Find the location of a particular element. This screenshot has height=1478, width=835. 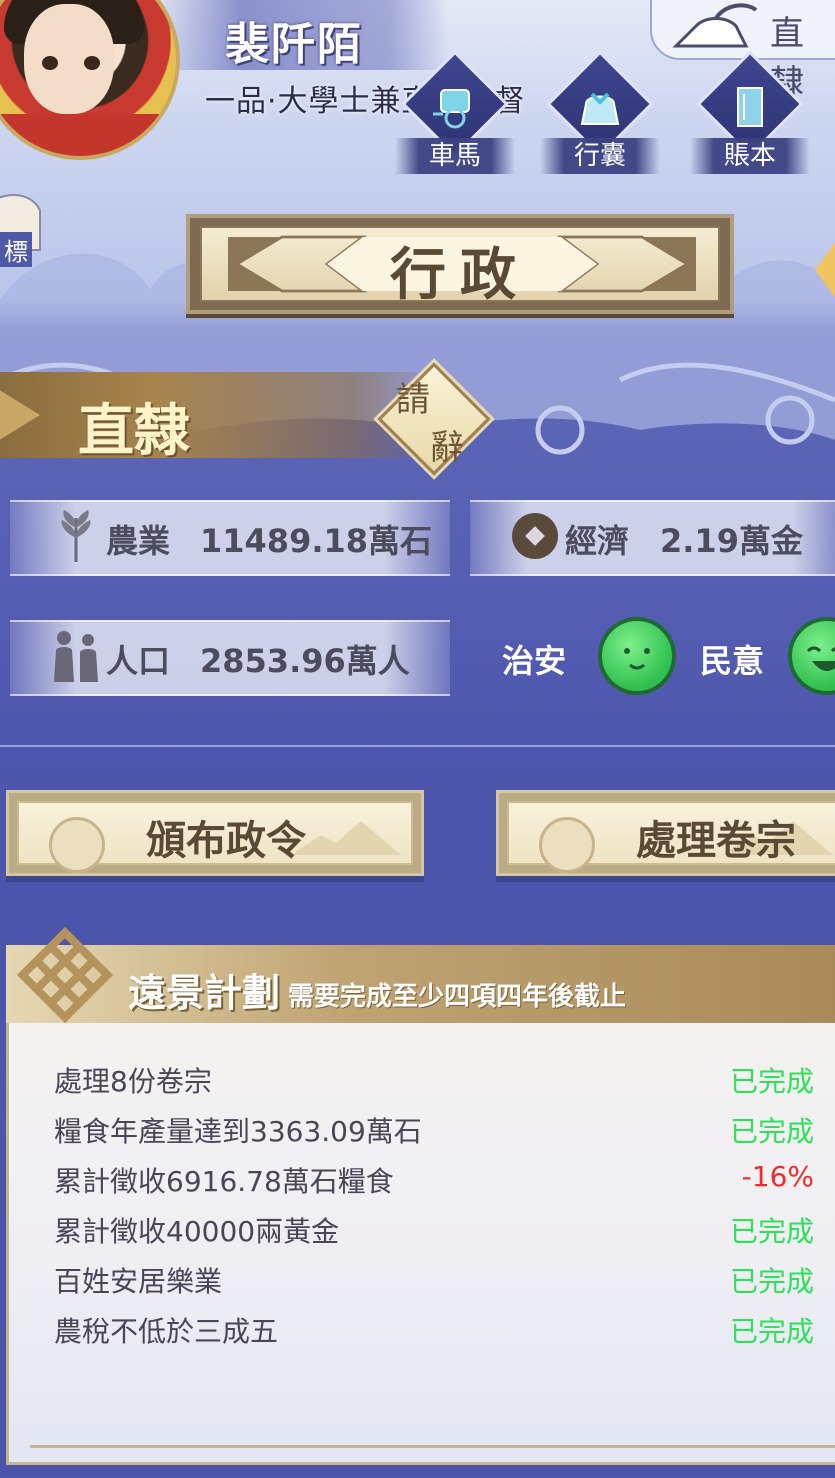

player-avatar is located at coordinates (90, 80).